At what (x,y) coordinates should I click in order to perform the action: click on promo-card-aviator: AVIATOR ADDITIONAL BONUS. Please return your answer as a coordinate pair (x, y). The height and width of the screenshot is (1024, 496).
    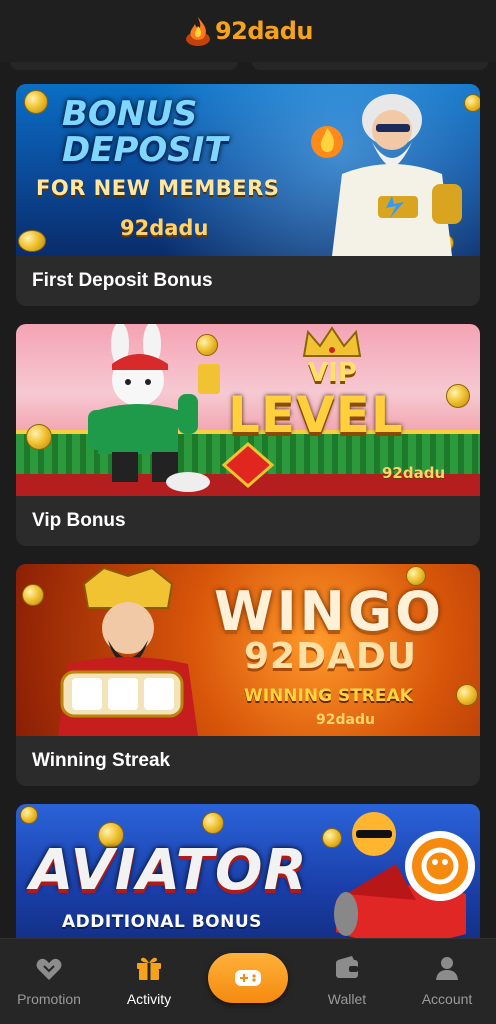
    Looking at the image, I should click on (248, 871).